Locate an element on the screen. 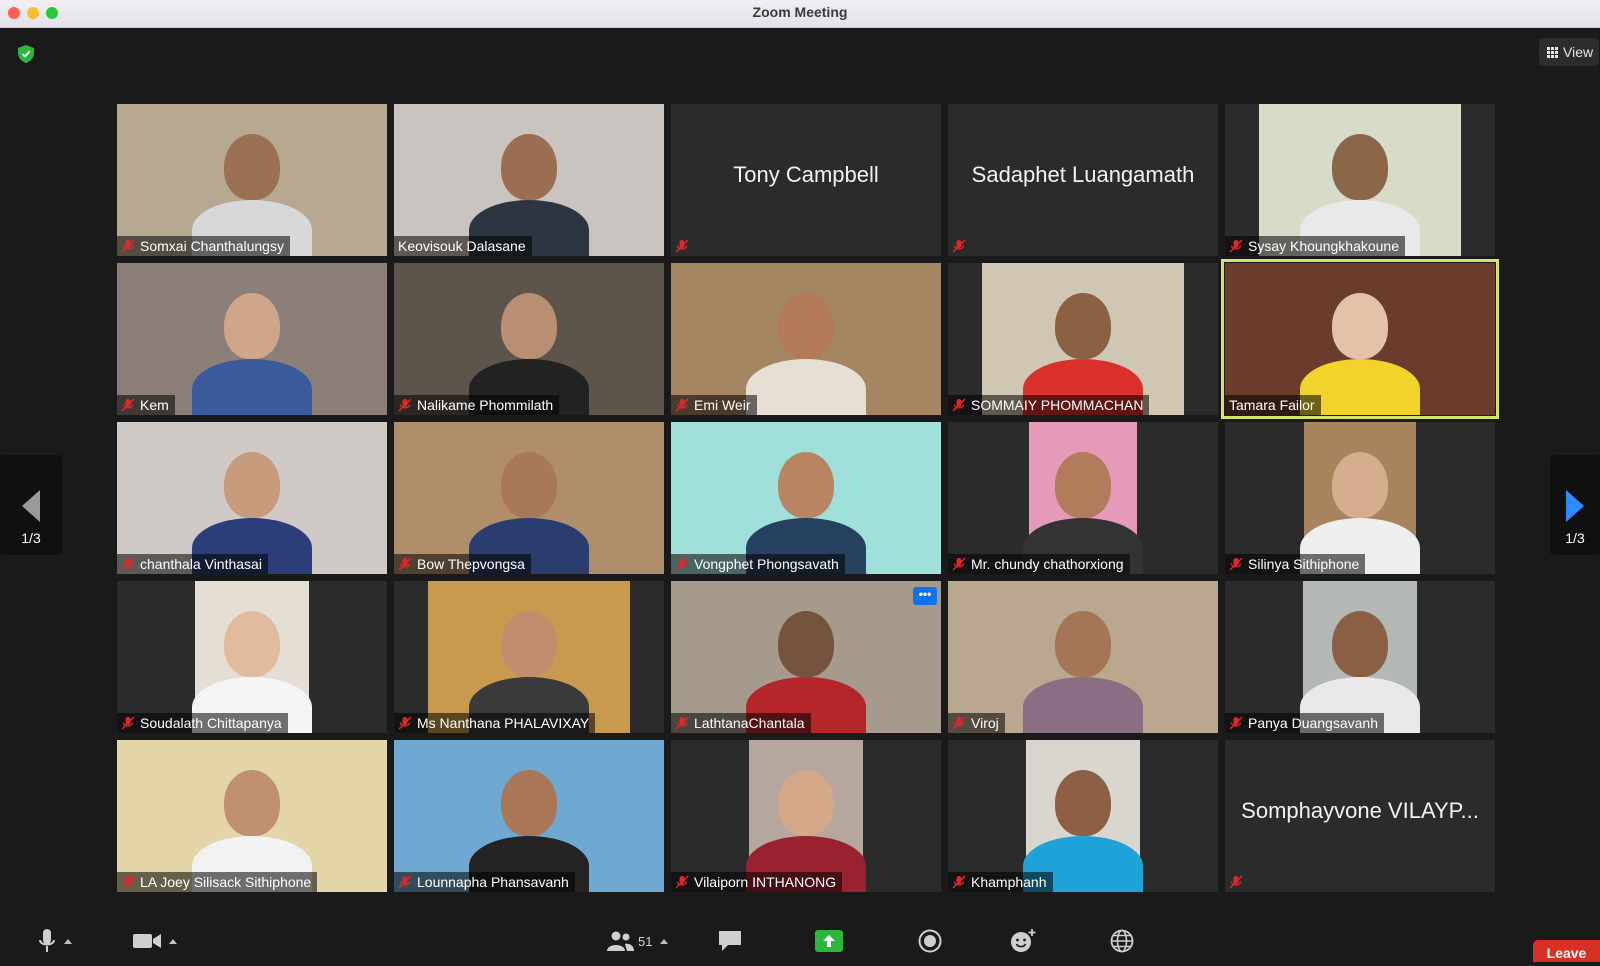  participant-label: Viroj is located at coordinates (976, 723).